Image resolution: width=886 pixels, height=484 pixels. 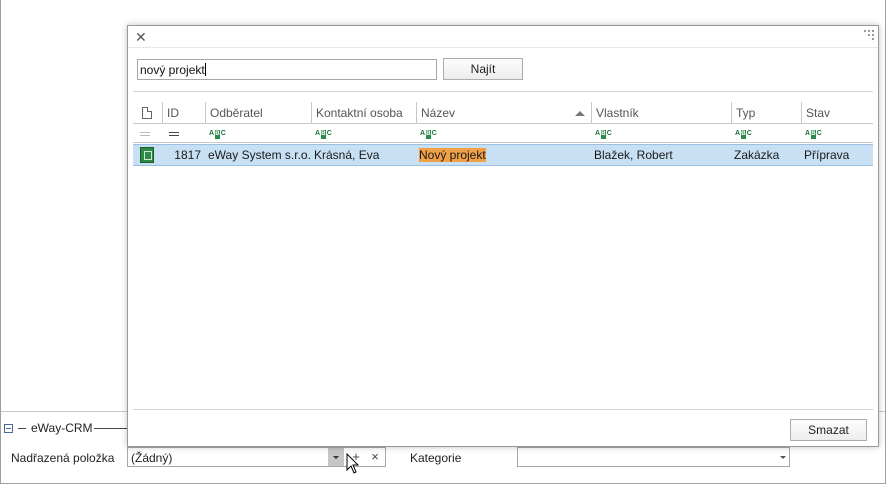 What do you see at coordinates (661, 112) in the screenshot?
I see `column-header-owner: Vlastník` at bounding box center [661, 112].